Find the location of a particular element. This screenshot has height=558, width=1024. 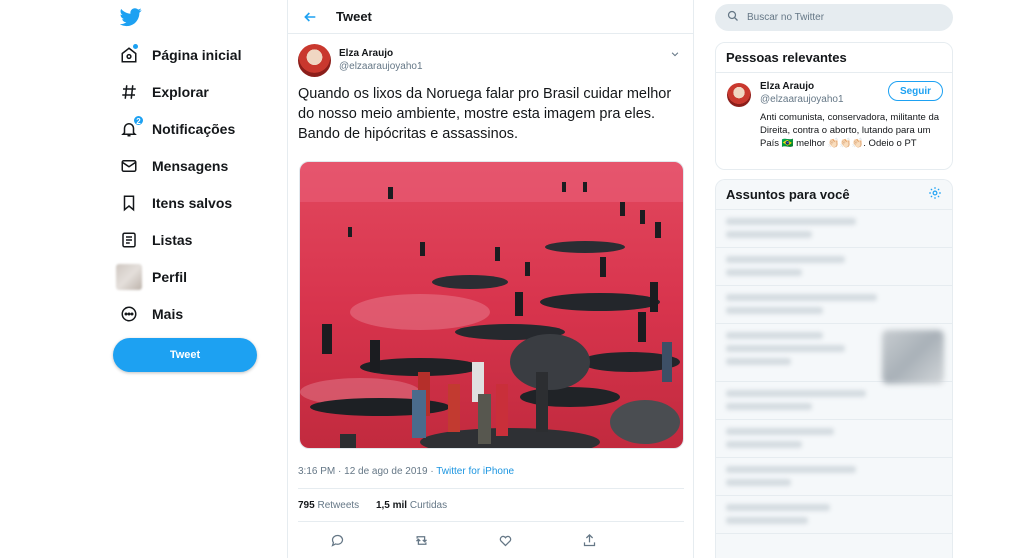

search-box is located at coordinates (834, 17).